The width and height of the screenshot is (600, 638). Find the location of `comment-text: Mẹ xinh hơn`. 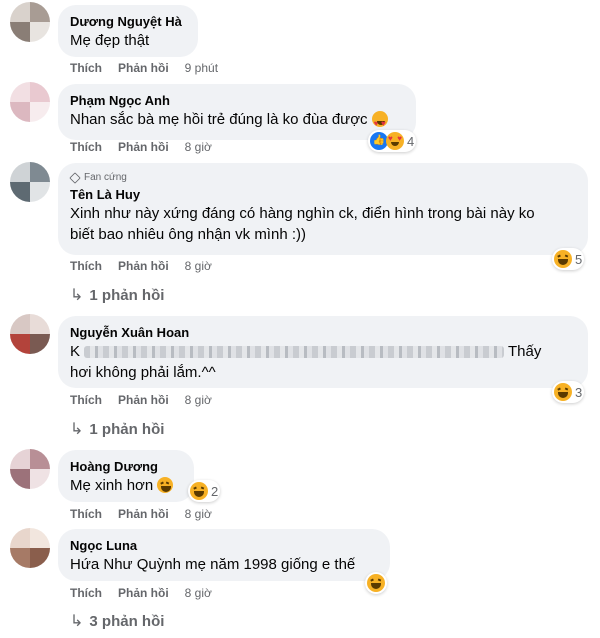

comment-text: Mẹ xinh hơn is located at coordinates (126, 485).